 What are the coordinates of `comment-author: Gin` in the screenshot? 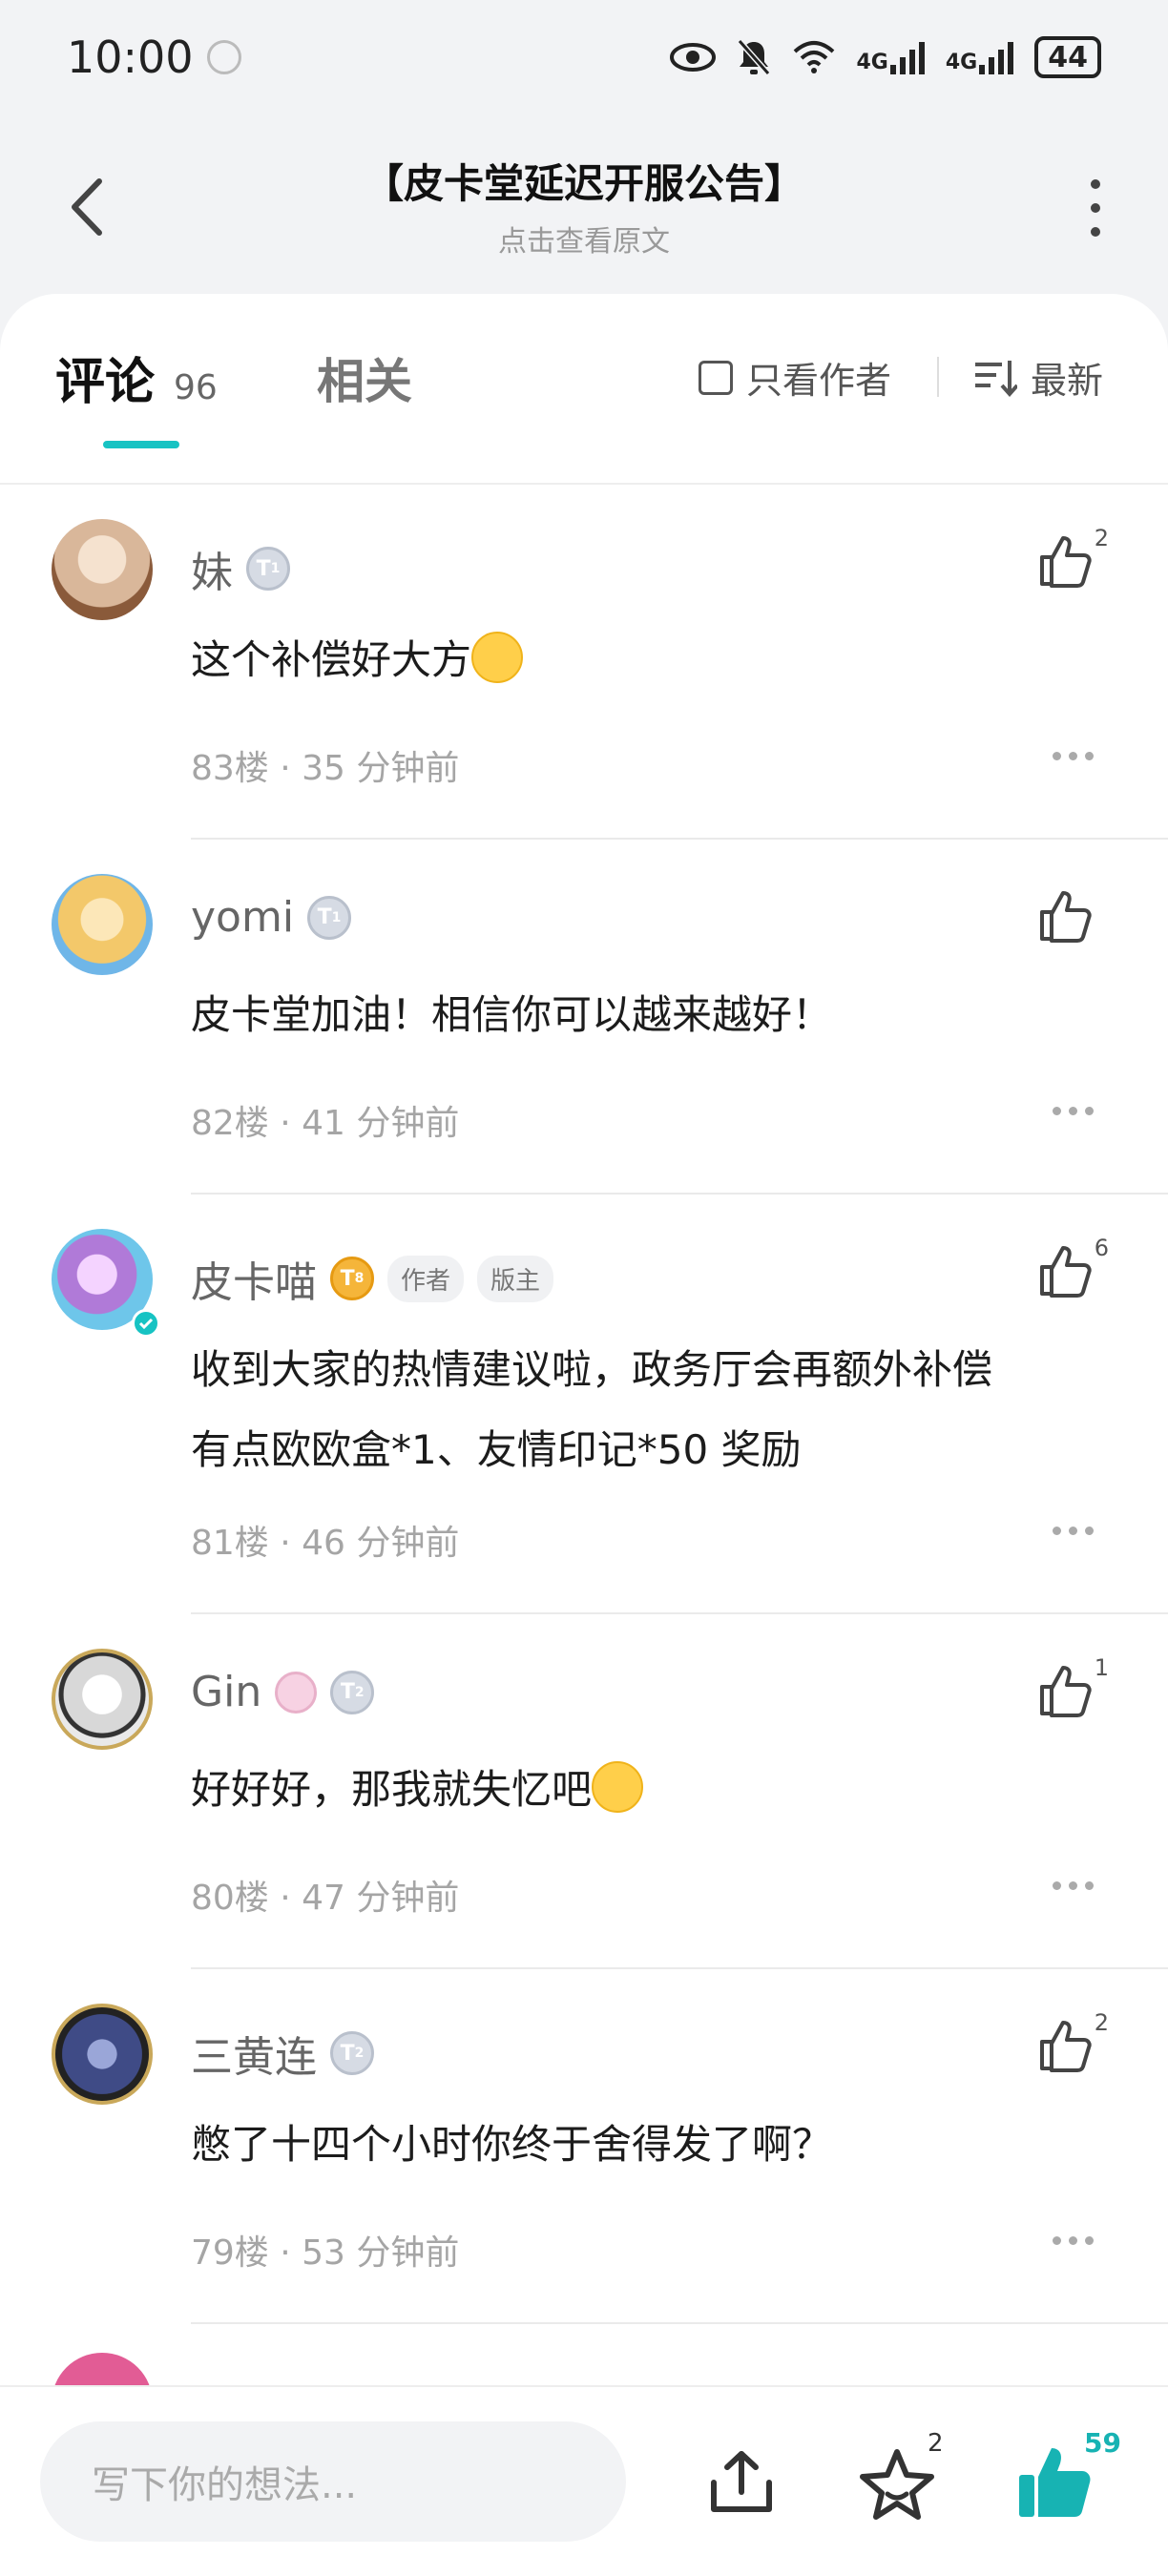 It's located at (226, 1692).